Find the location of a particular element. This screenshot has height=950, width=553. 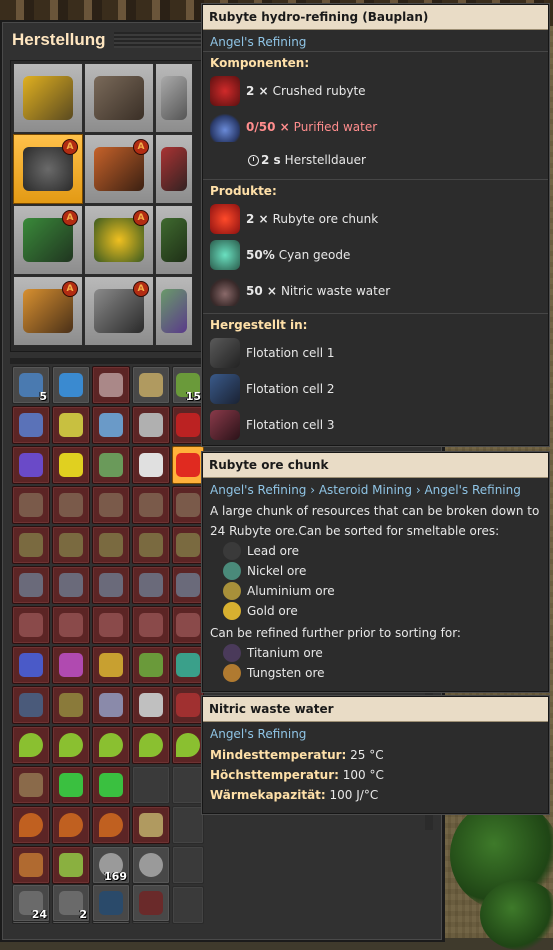

ingredient-qty: 0/50 × is located at coordinates (268, 127).